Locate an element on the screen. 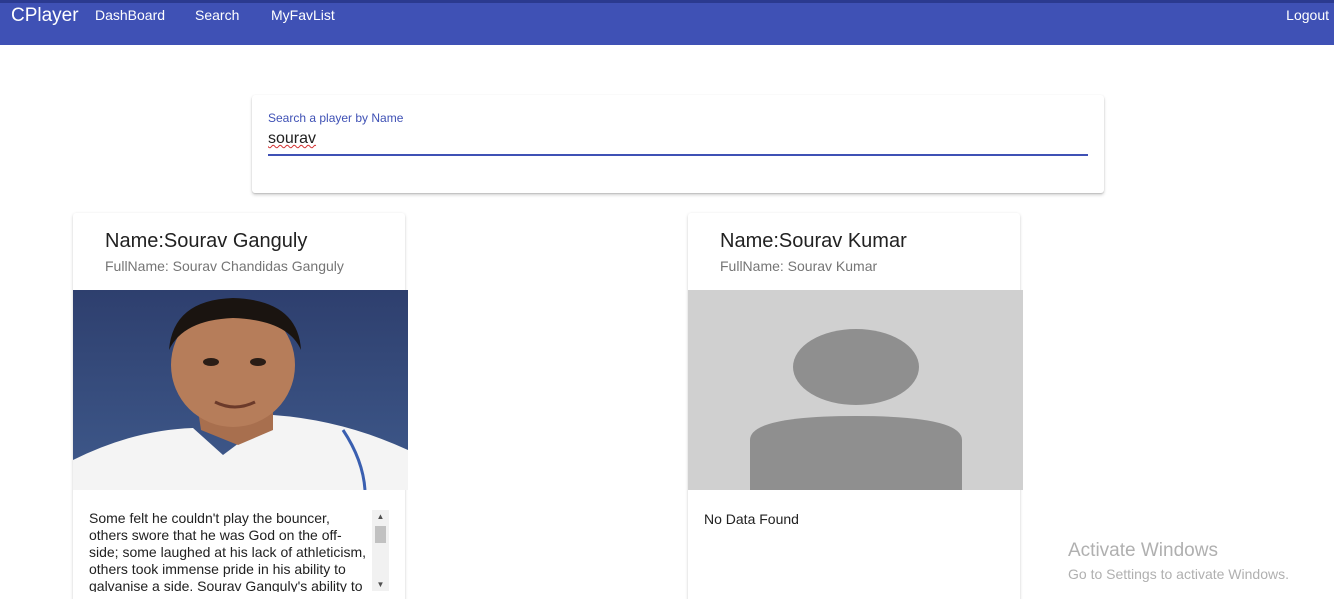 The height and width of the screenshot is (599, 1334). nav-search-link: Search is located at coordinates (217, 15).